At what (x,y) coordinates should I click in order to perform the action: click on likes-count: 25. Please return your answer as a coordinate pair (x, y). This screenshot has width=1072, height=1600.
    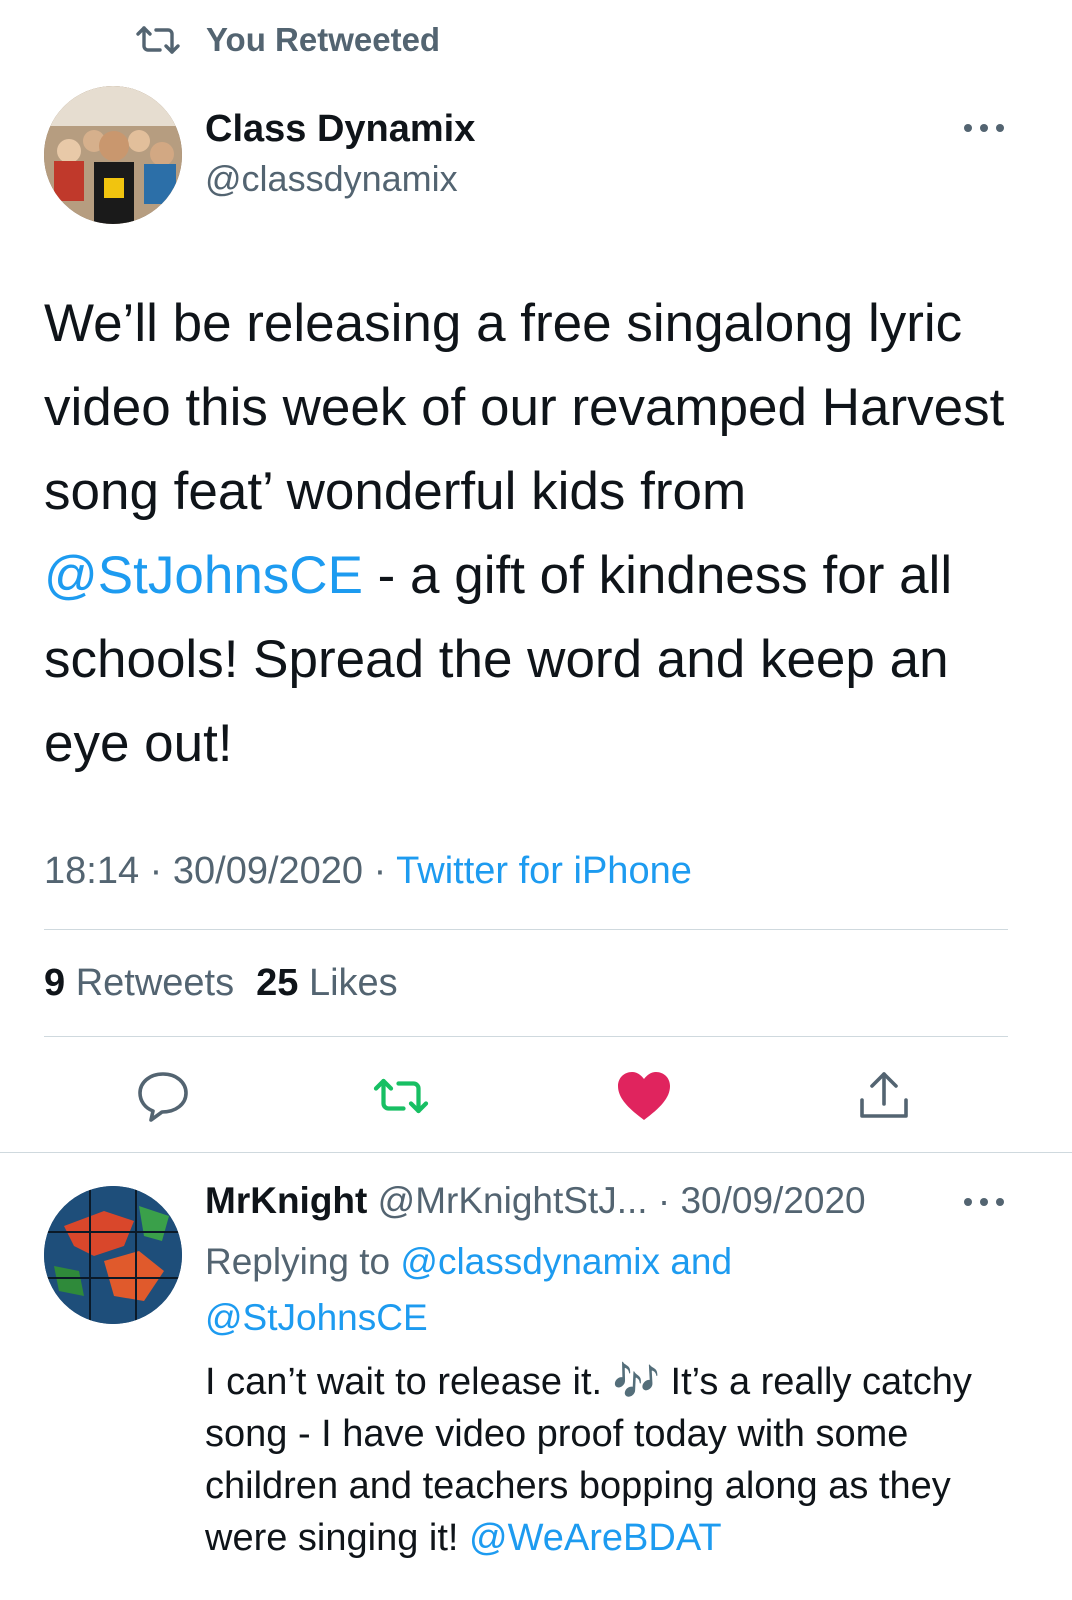
    Looking at the image, I should click on (277, 983).